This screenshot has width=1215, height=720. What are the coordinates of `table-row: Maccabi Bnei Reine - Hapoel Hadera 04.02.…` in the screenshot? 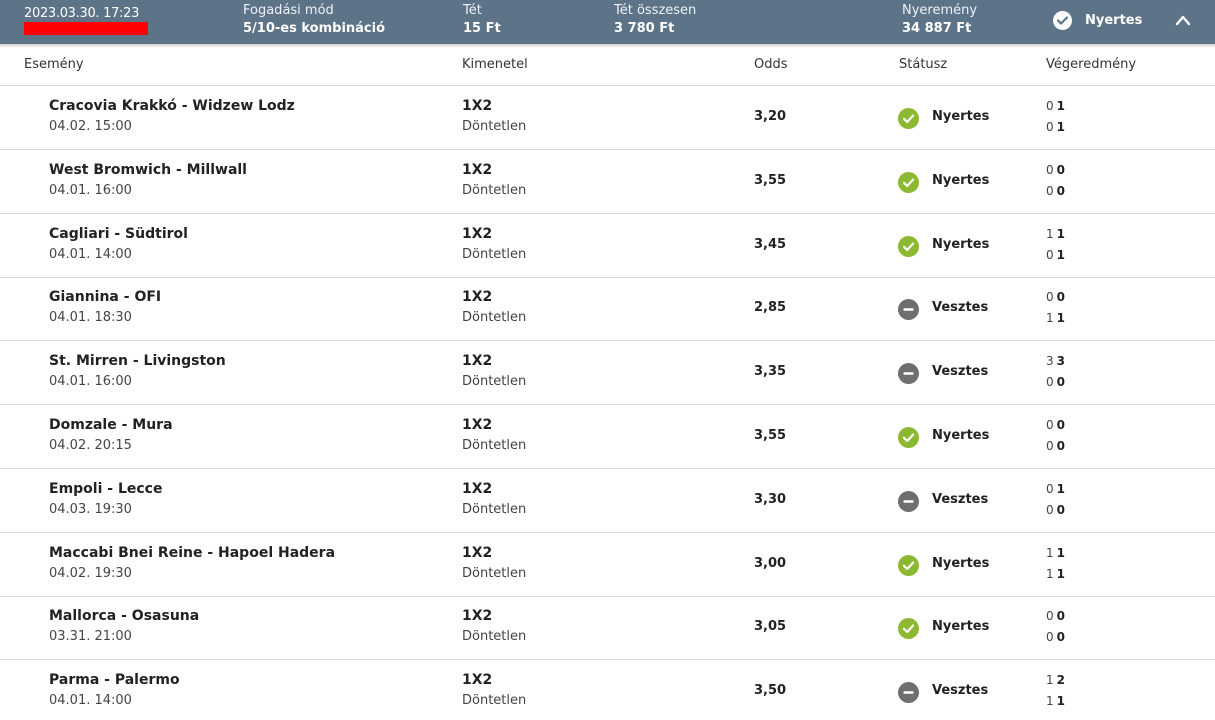 It's located at (607, 565).